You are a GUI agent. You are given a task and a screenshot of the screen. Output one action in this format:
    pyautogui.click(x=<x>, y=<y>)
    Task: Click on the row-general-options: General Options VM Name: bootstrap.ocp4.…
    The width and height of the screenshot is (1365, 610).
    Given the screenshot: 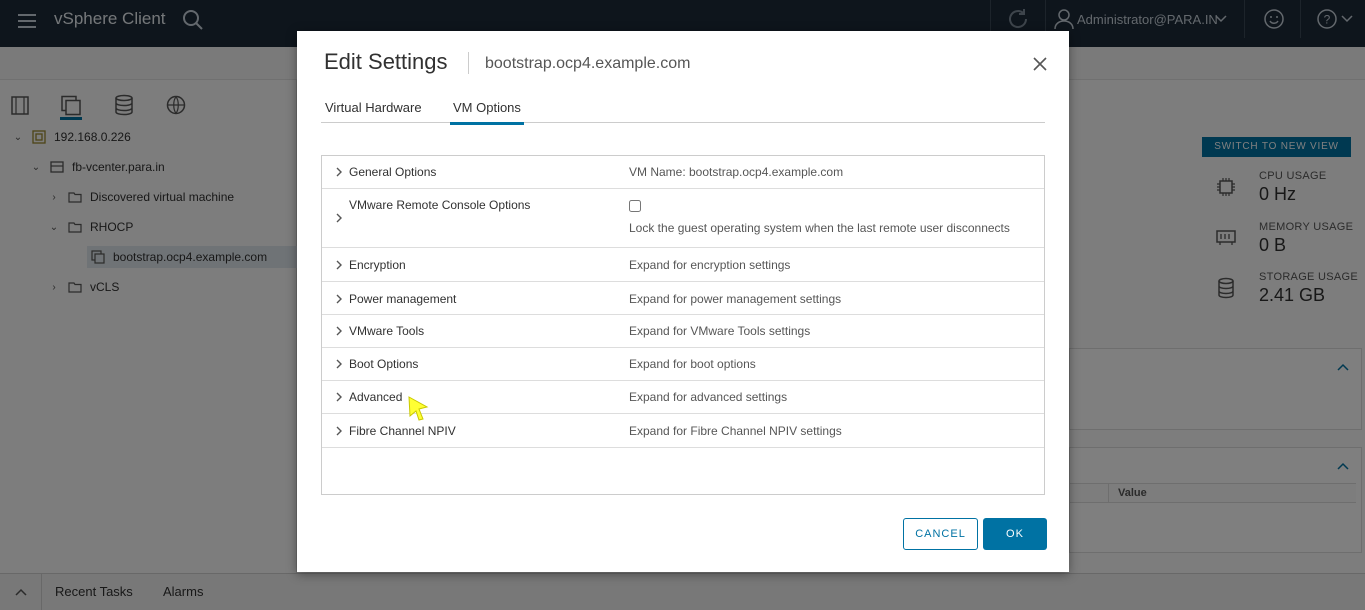 What is the action you would take?
    pyautogui.click(x=683, y=172)
    